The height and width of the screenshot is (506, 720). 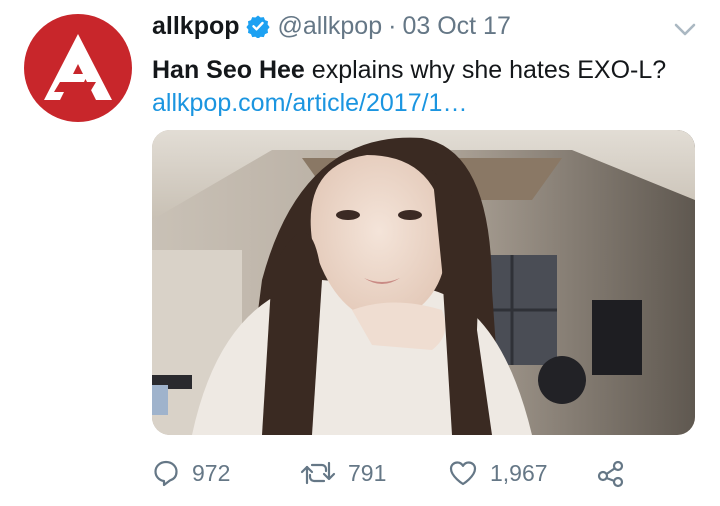 I want to click on action-bar: 972 791 1,967, so click(x=423, y=473).